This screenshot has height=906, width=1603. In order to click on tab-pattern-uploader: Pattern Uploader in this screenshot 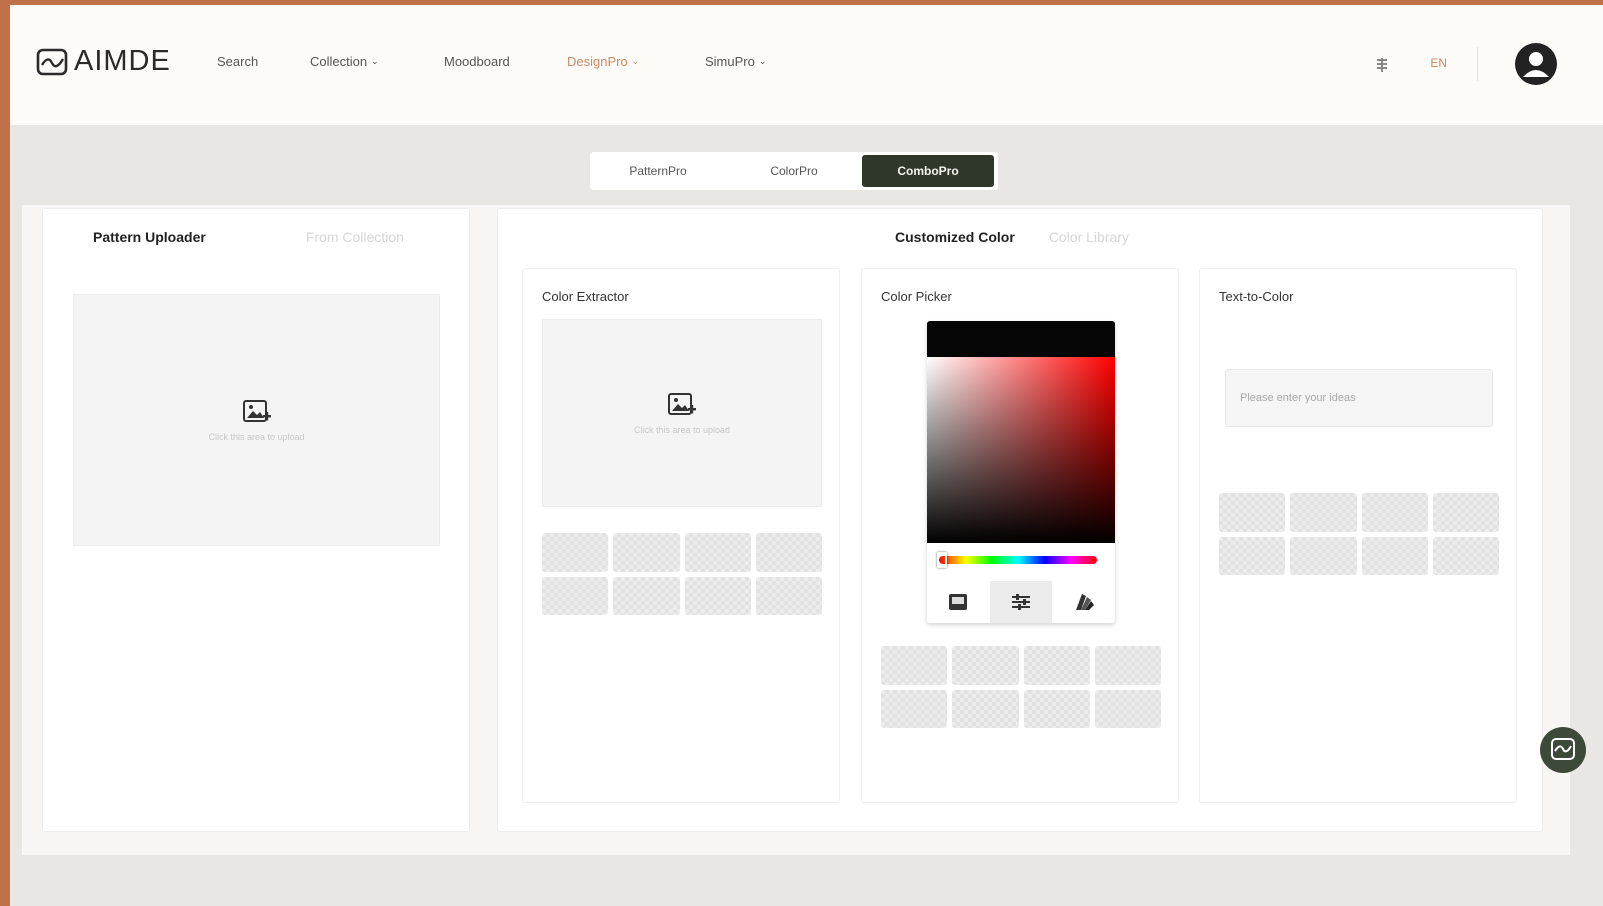, I will do `click(149, 237)`.